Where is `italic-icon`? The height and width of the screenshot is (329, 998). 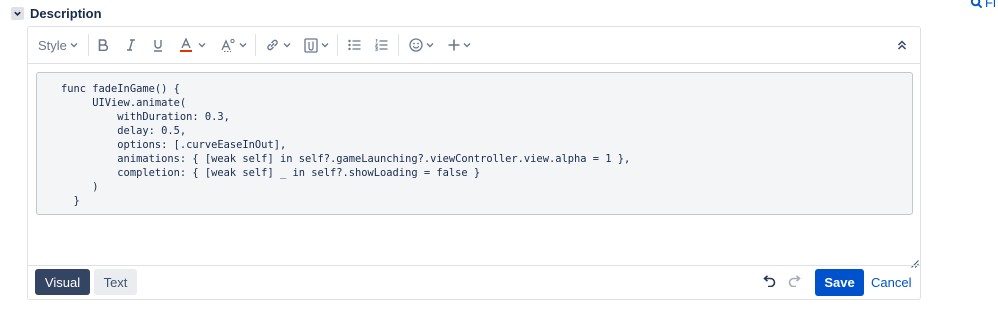
italic-icon is located at coordinates (131, 45).